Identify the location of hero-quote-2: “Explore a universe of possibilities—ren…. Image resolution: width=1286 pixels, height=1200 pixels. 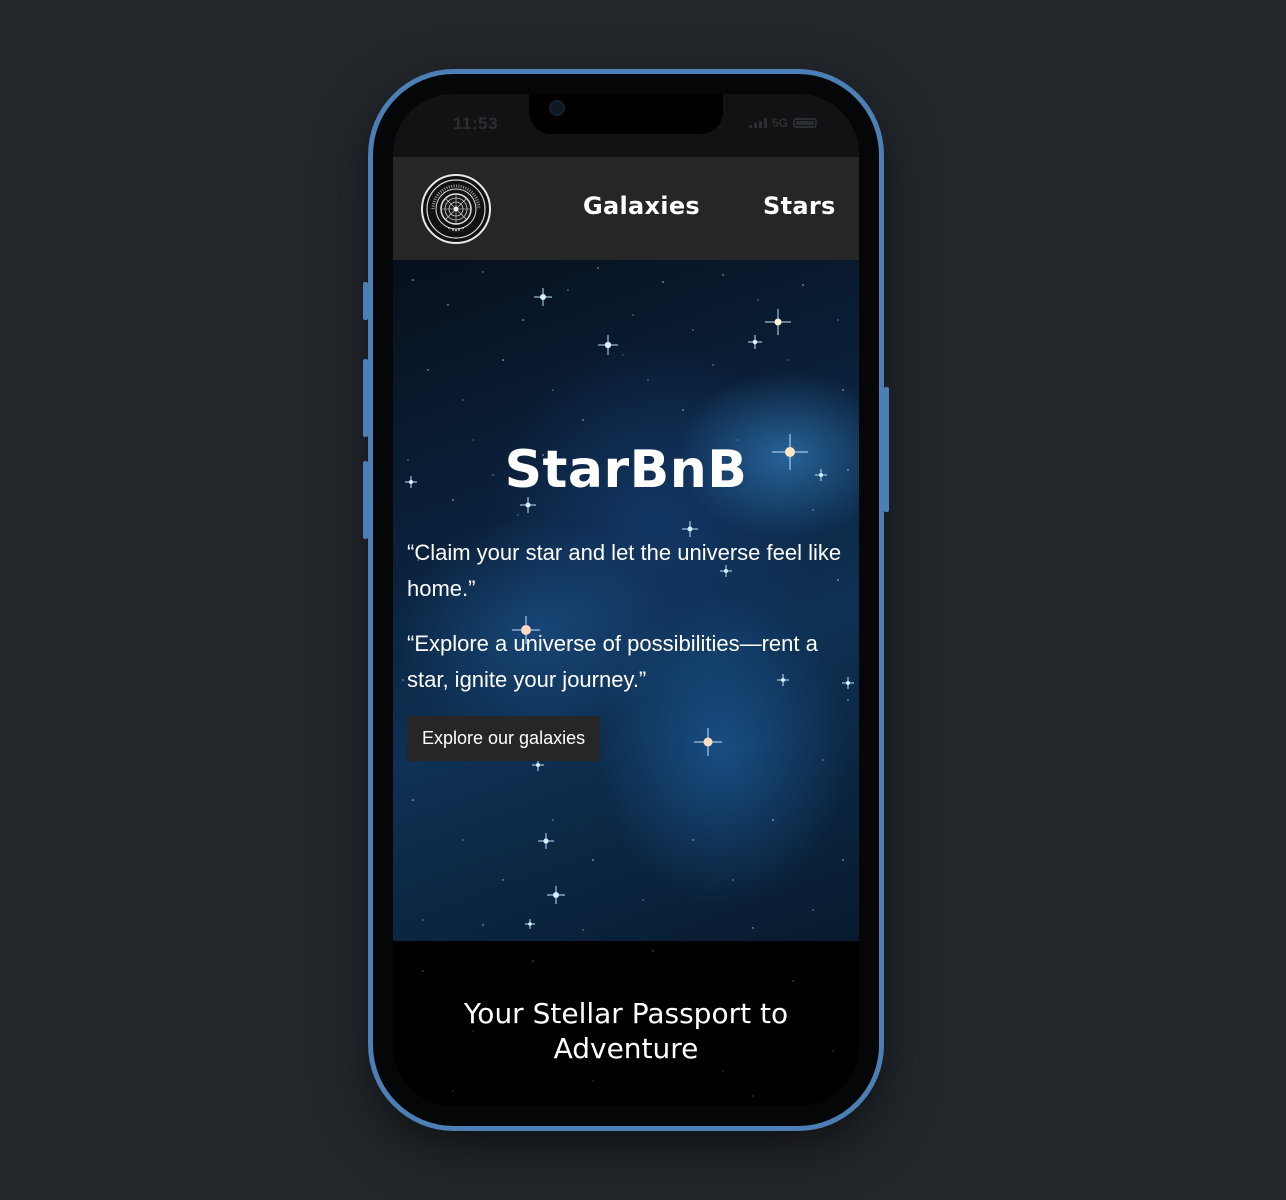
(612, 661).